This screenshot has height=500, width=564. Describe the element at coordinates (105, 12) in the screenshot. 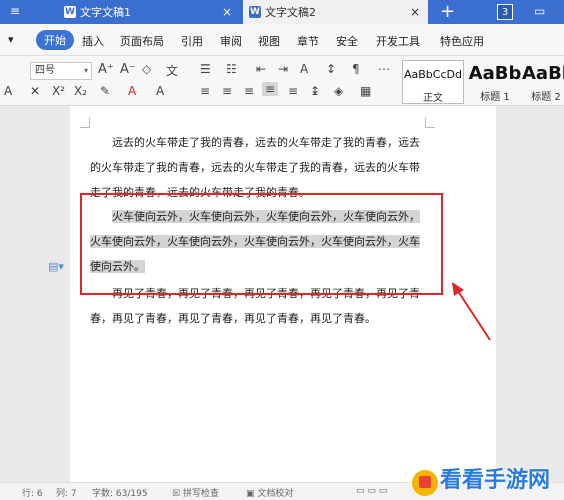

I see `tab-label: 文字文稿1` at that location.